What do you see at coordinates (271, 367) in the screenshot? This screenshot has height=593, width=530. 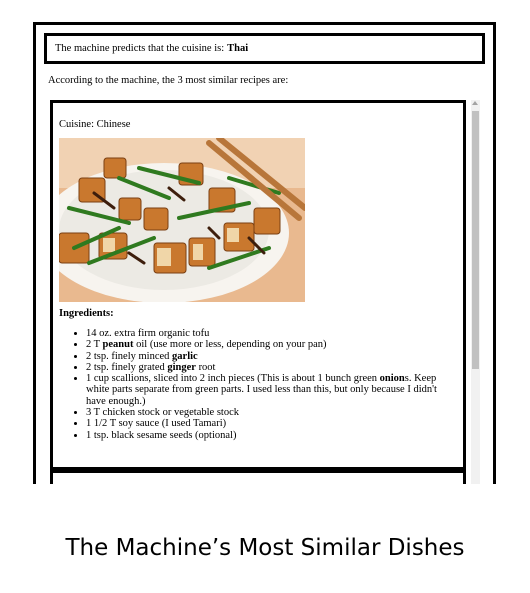 I see `ingredient-item: 2 tsp. finely grated ginger root` at bounding box center [271, 367].